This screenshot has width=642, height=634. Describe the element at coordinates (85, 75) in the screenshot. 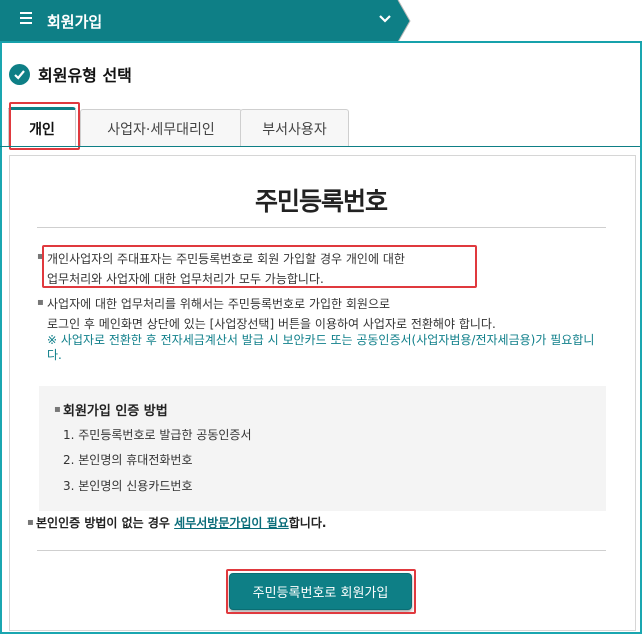

I see `section-title: 회원유형 선택` at that location.